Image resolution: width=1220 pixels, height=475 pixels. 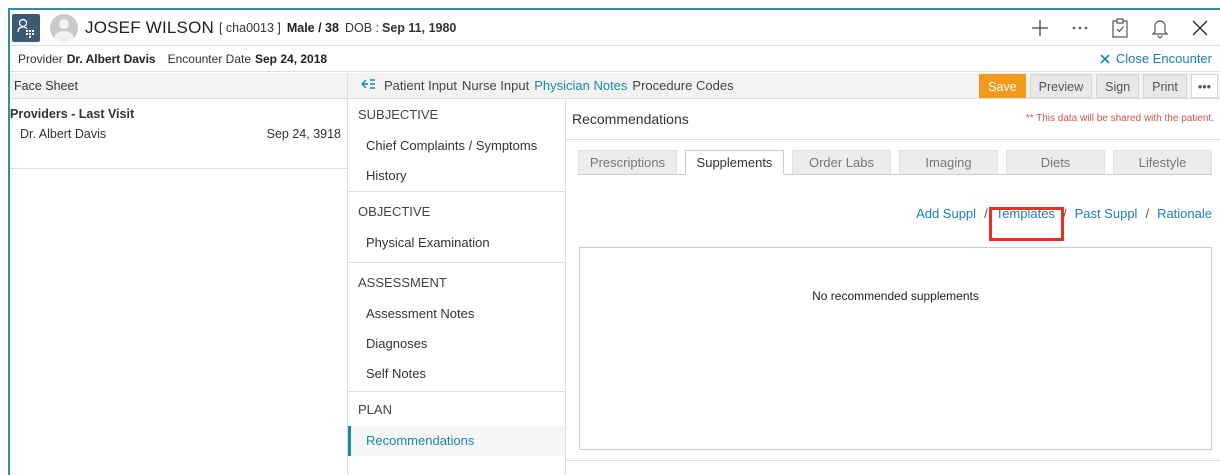 I want to click on nav-self-notes: Self Notes, so click(x=456, y=374).